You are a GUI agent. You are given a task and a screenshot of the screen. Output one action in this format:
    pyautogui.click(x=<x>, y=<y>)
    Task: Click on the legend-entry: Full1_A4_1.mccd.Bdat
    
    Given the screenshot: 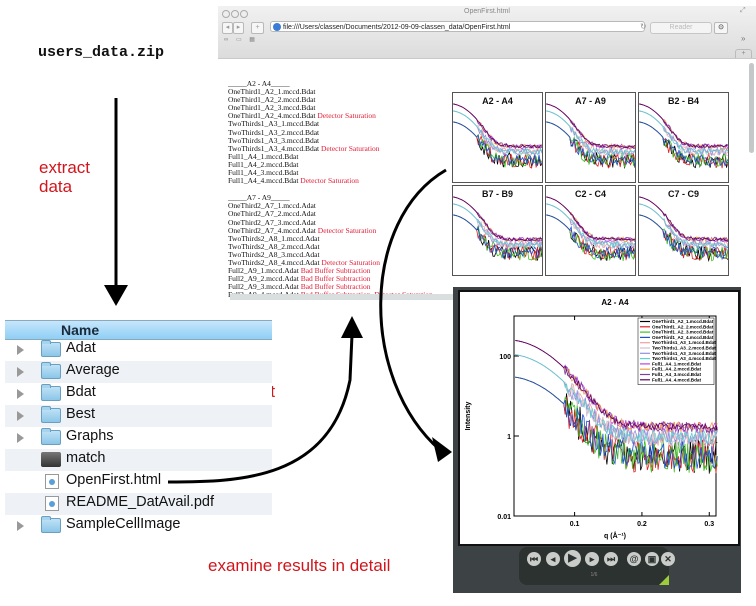 What is the action you would take?
    pyautogui.click(x=676, y=363)
    